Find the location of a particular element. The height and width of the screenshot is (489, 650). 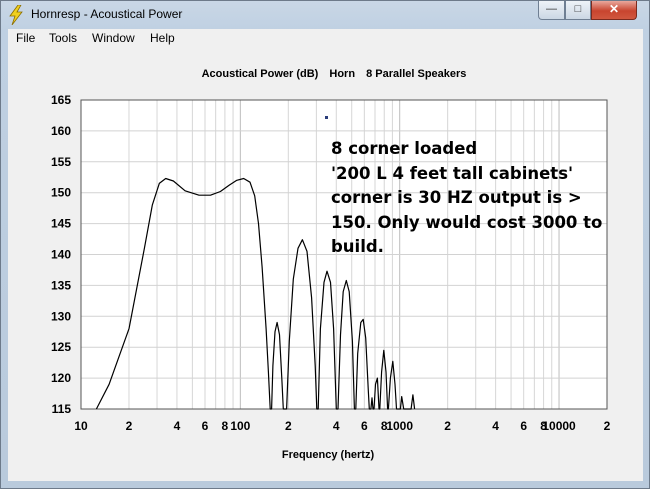

stray-mark is located at coordinates (326, 117).